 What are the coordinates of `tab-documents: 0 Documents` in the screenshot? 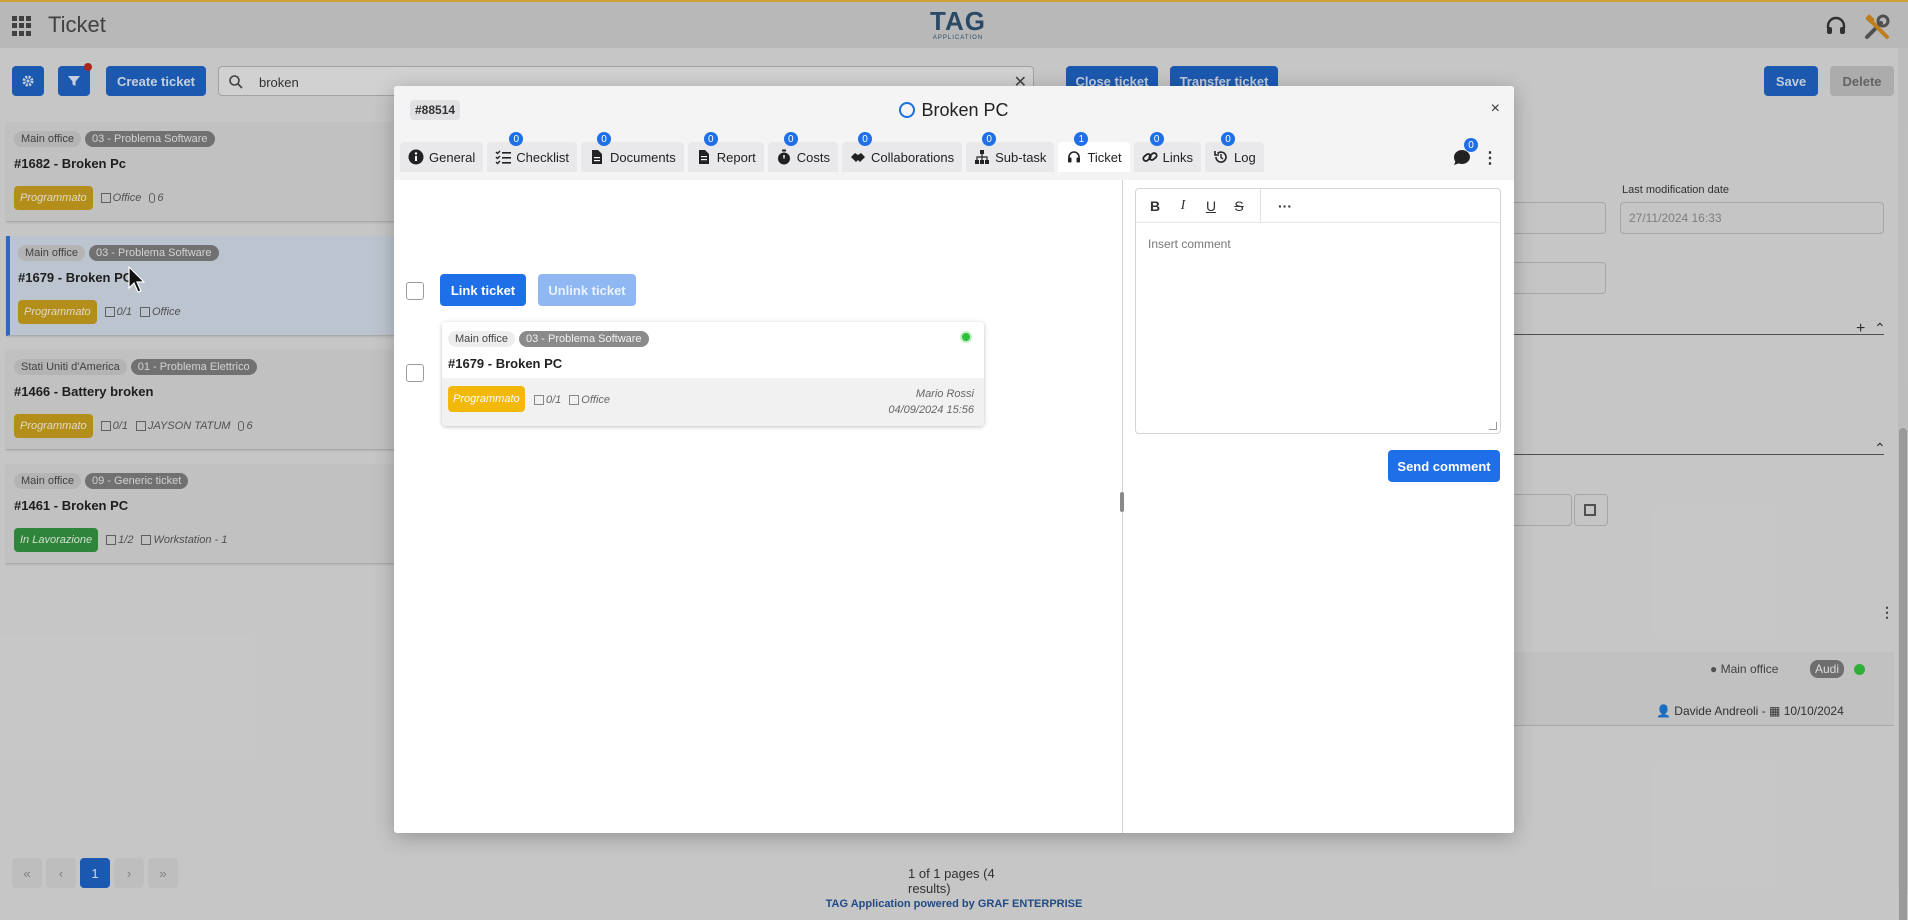 It's located at (632, 152).